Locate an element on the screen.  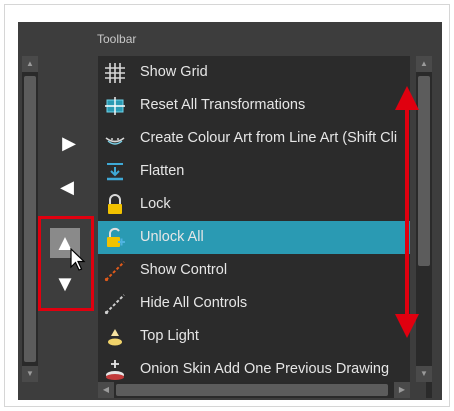
list-item: Top Light is located at coordinates (254, 336).